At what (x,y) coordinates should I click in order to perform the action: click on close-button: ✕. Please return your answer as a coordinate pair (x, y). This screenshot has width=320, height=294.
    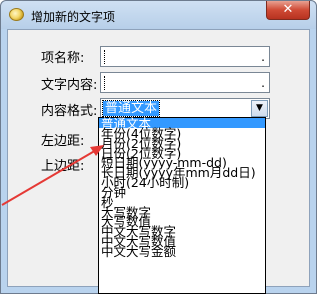
    Looking at the image, I should click on (288, 10).